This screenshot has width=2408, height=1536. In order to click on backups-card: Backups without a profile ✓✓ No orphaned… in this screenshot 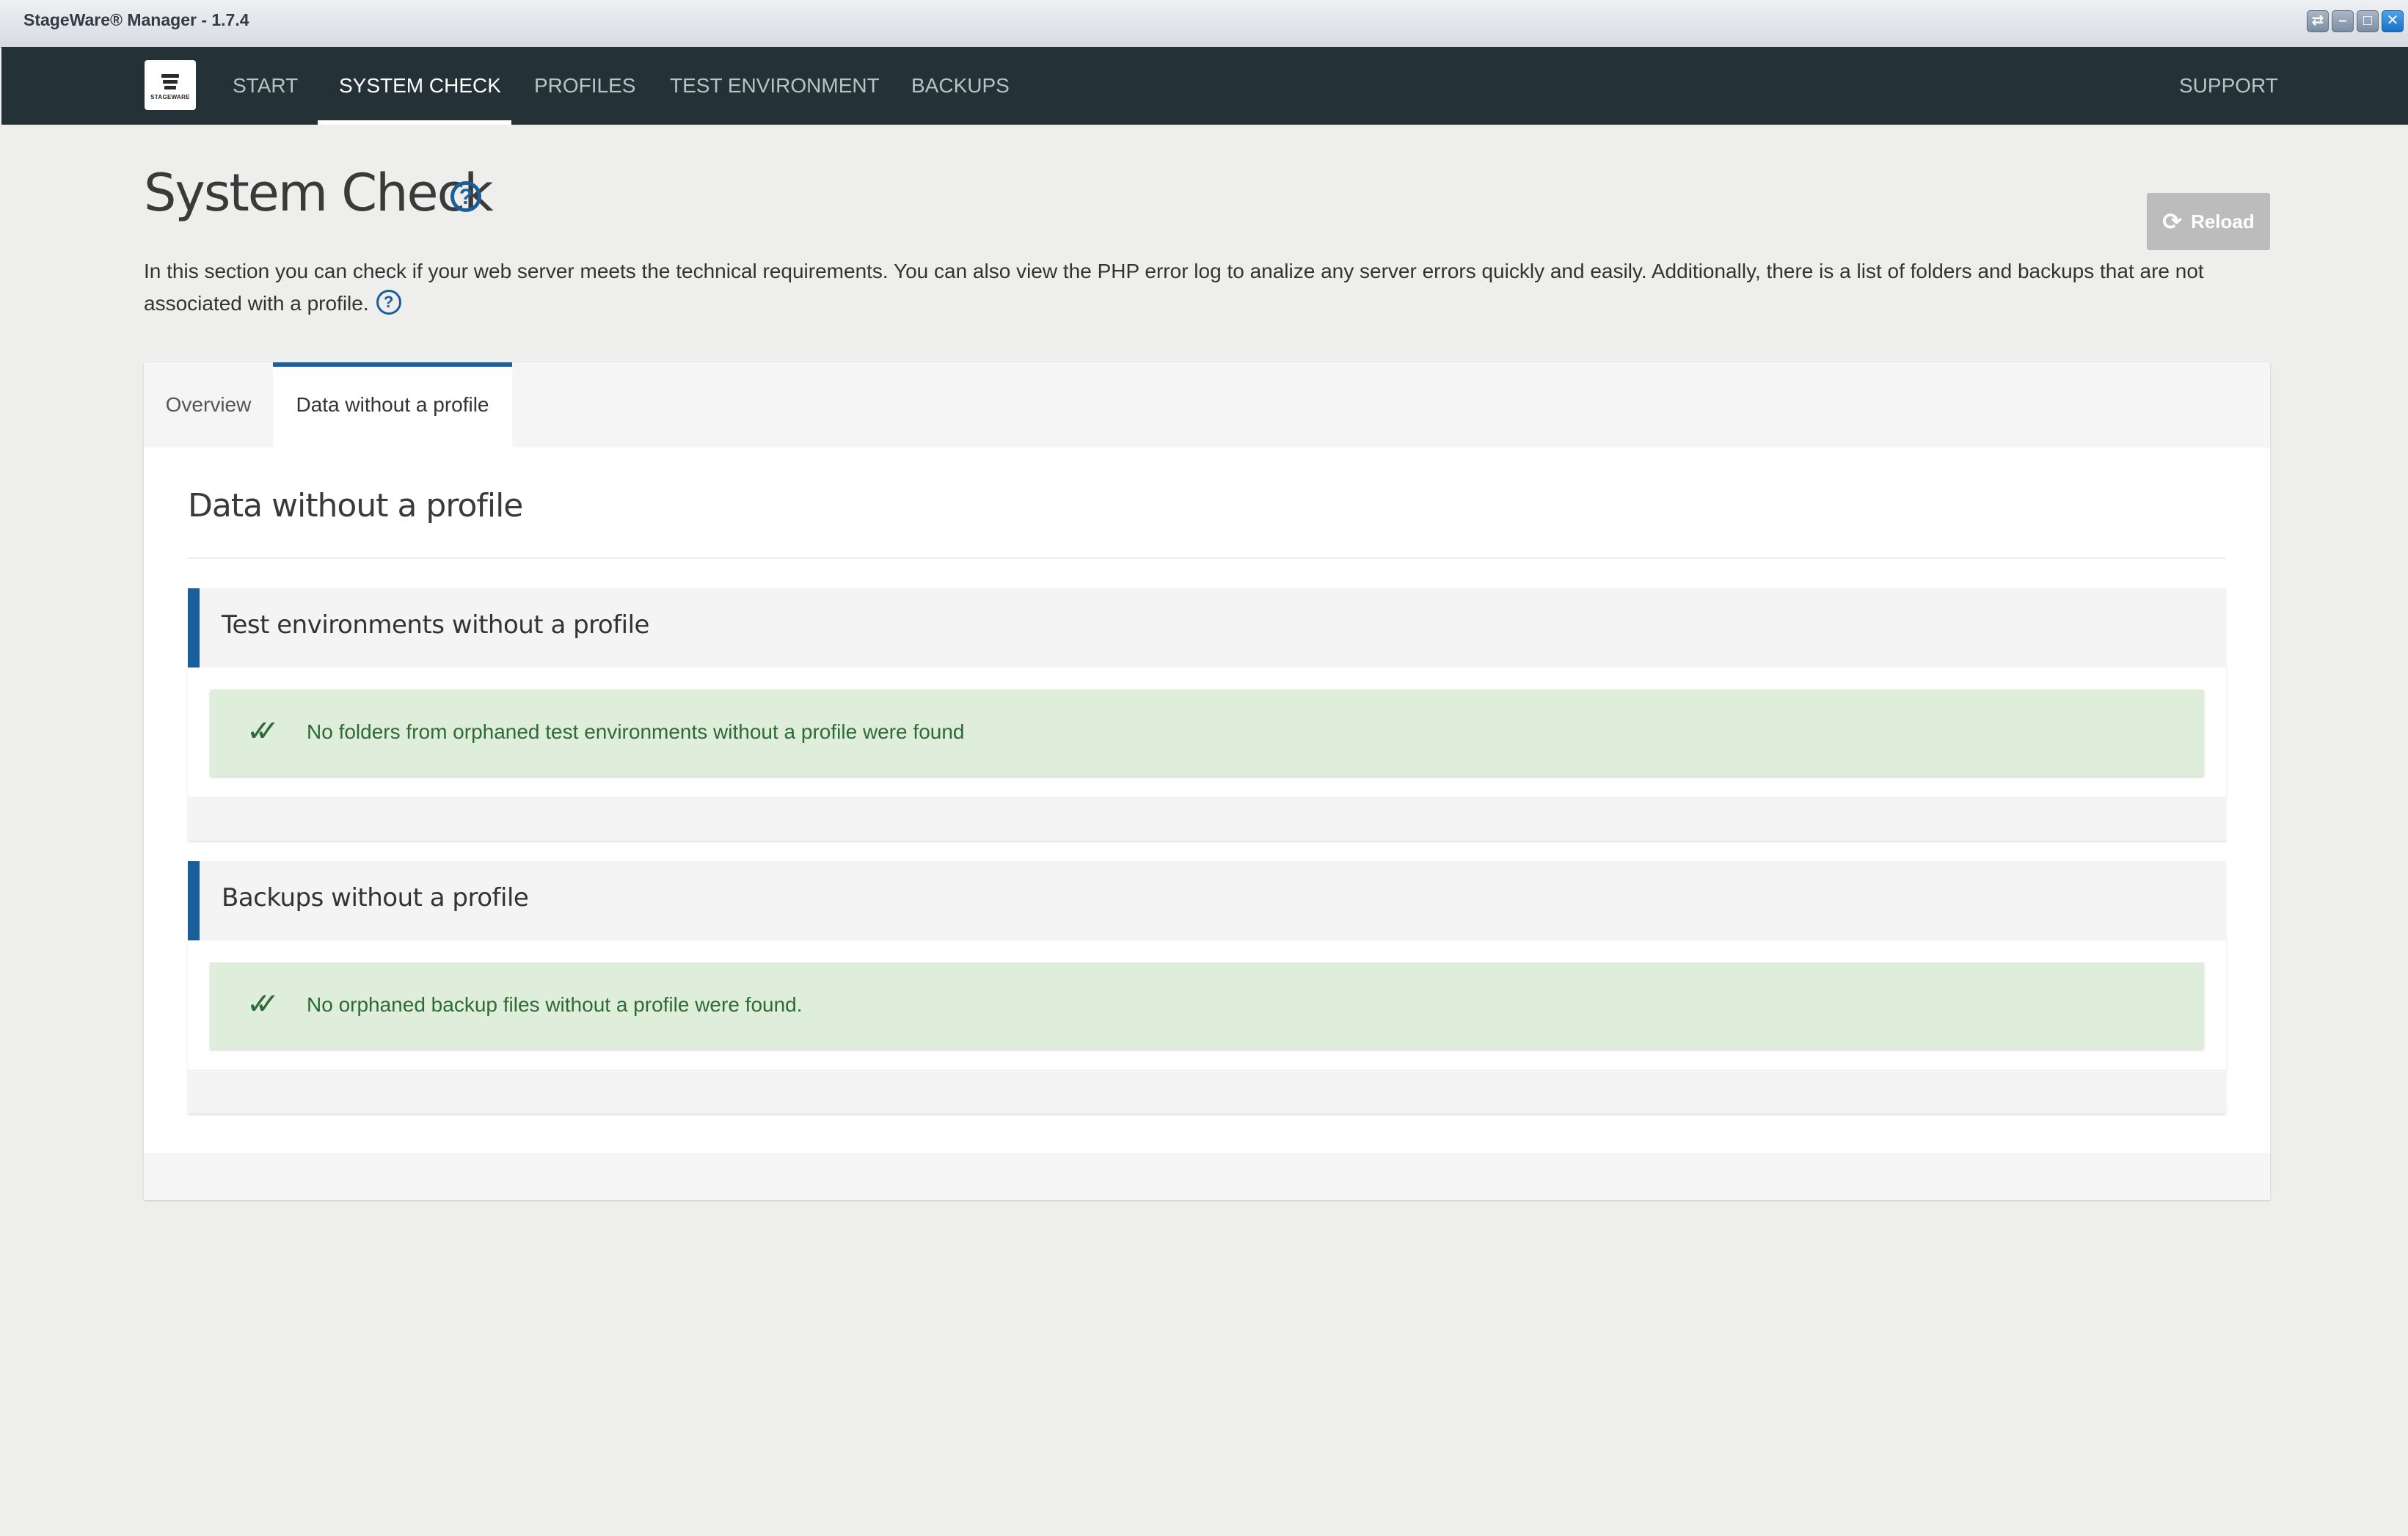, I will do `click(1207, 987)`.